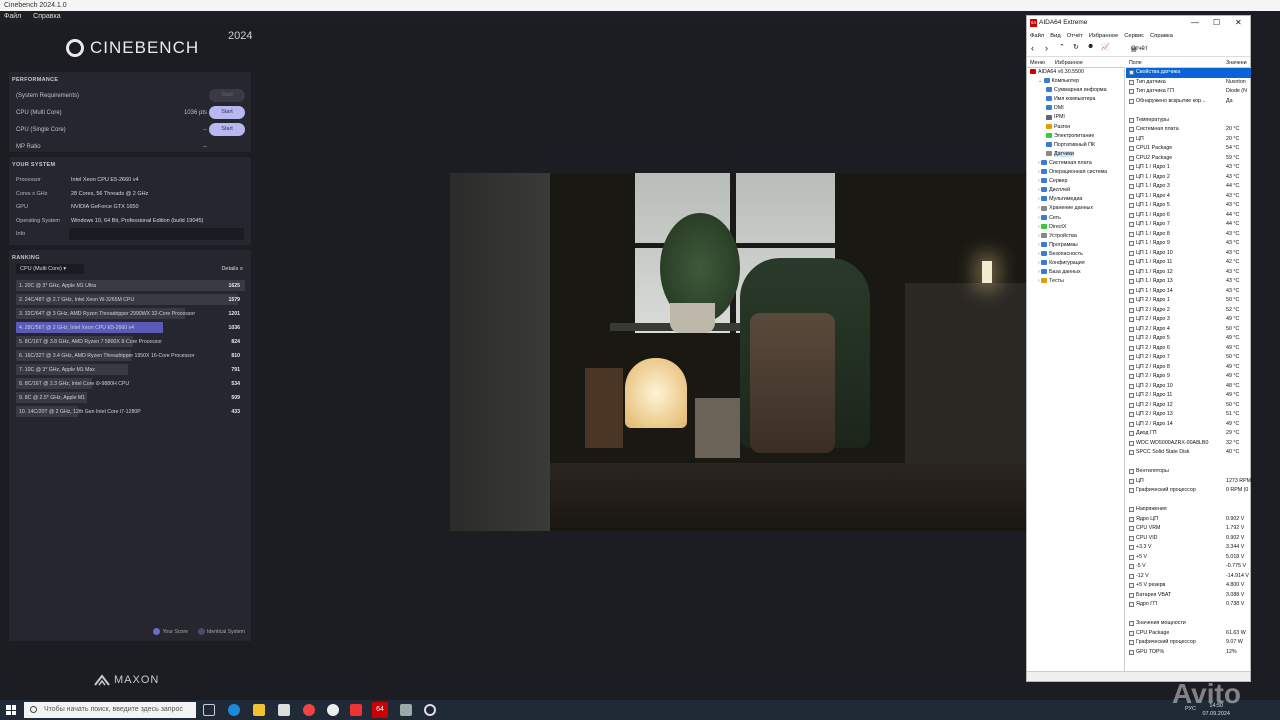 The height and width of the screenshot is (720, 1280). Describe the element at coordinates (1090, 46) in the screenshot. I see `user-icon: ☻` at that location.